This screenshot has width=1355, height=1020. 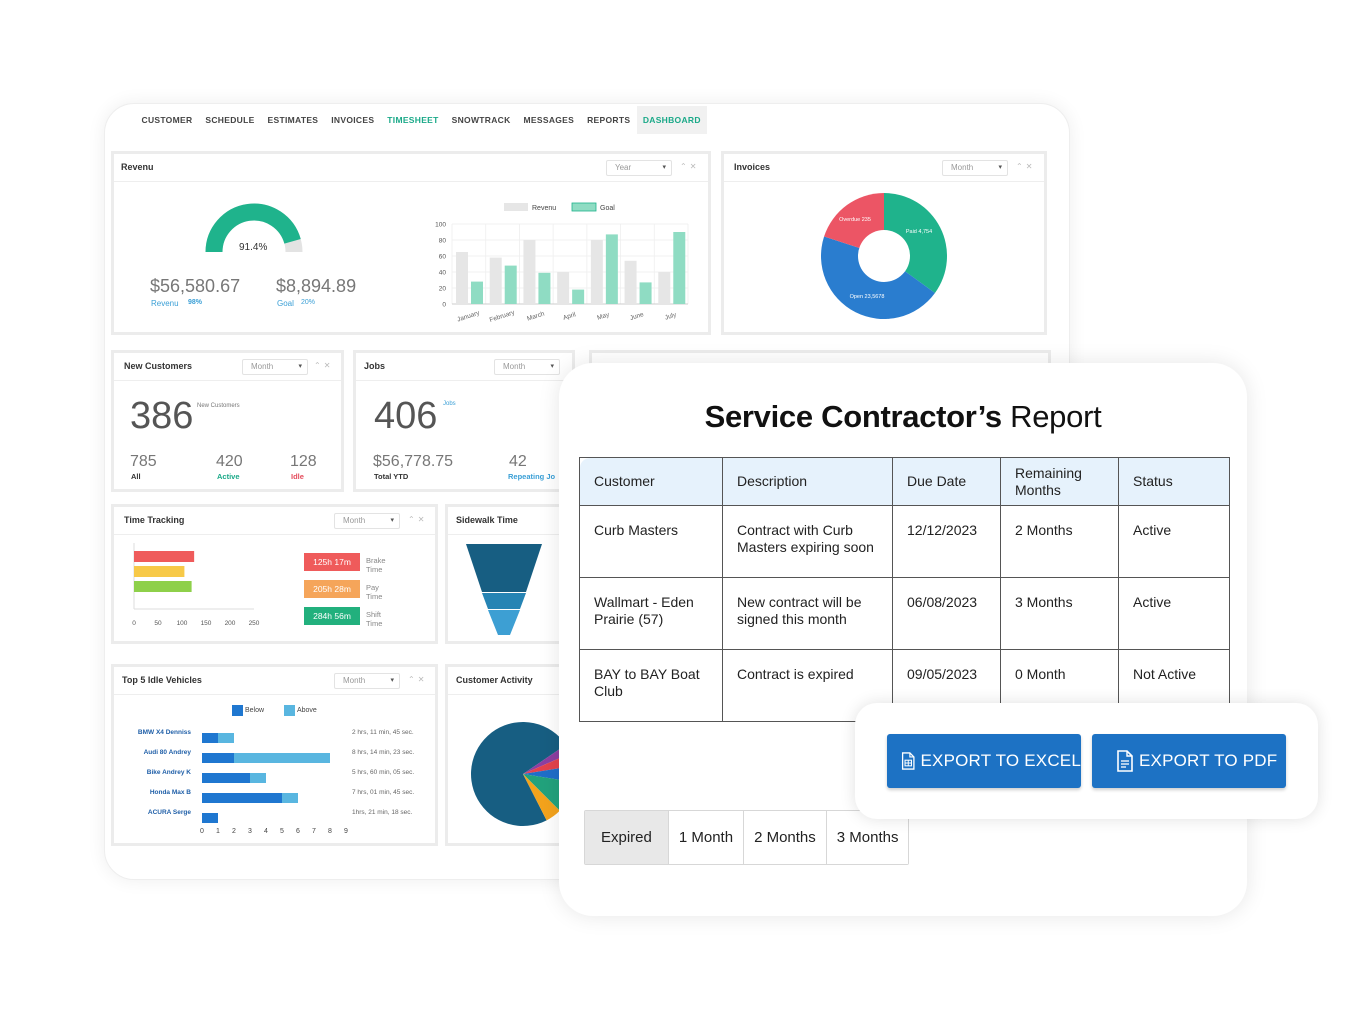 What do you see at coordinates (332, 562) in the screenshot?
I see `brake-time-value: 125h 17m` at bounding box center [332, 562].